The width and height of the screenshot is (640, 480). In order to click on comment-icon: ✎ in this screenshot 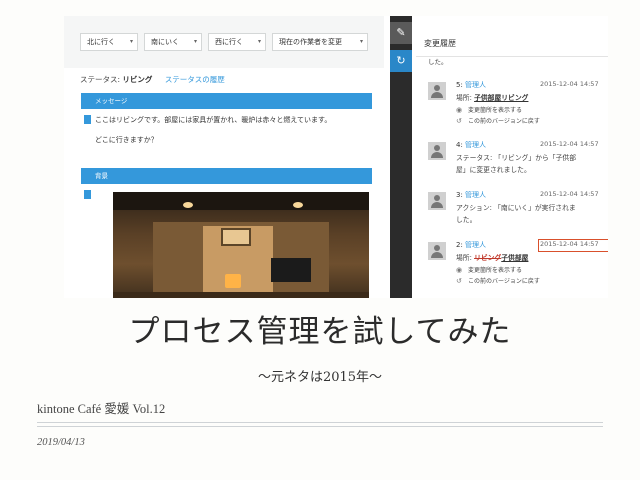, I will do `click(401, 32)`.